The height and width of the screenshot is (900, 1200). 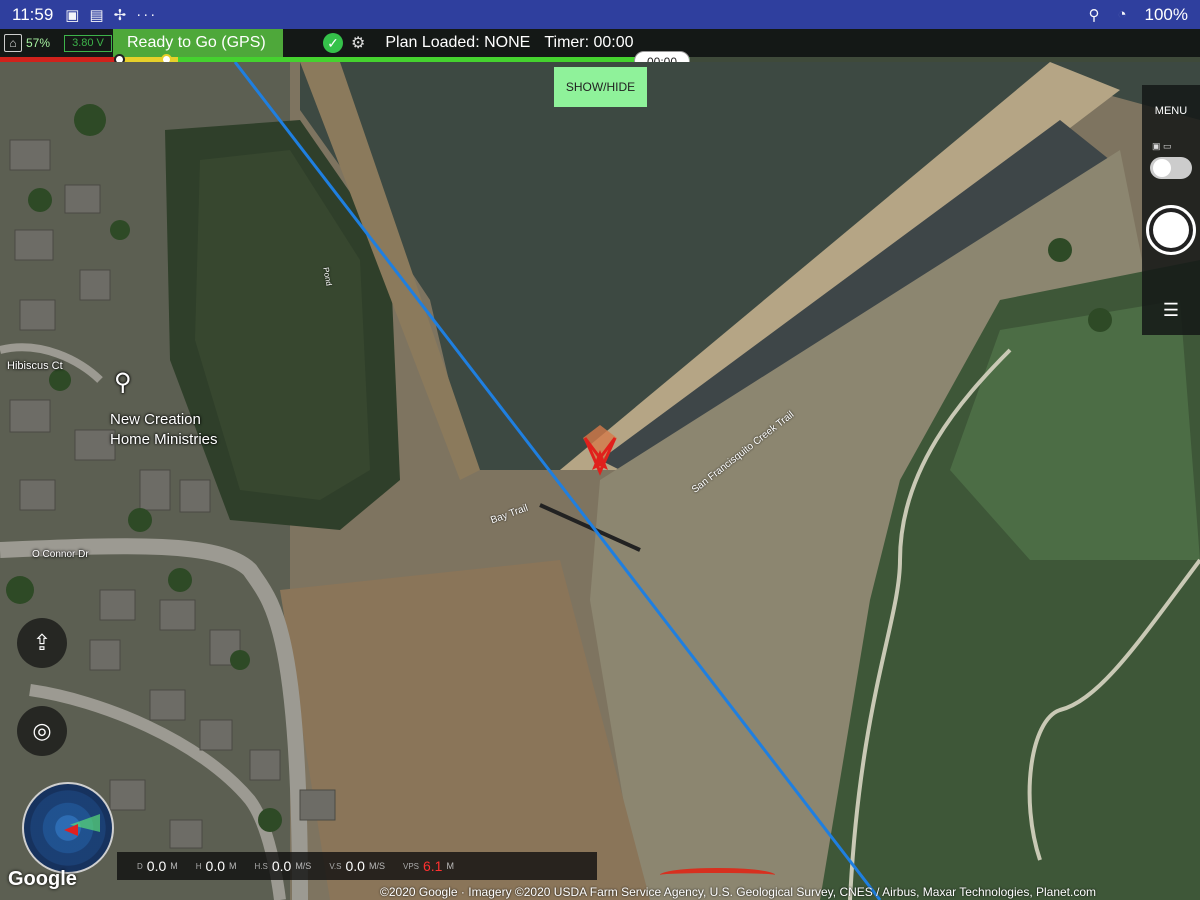 I want to click on photo-video-toggle, so click(x=1171, y=168).